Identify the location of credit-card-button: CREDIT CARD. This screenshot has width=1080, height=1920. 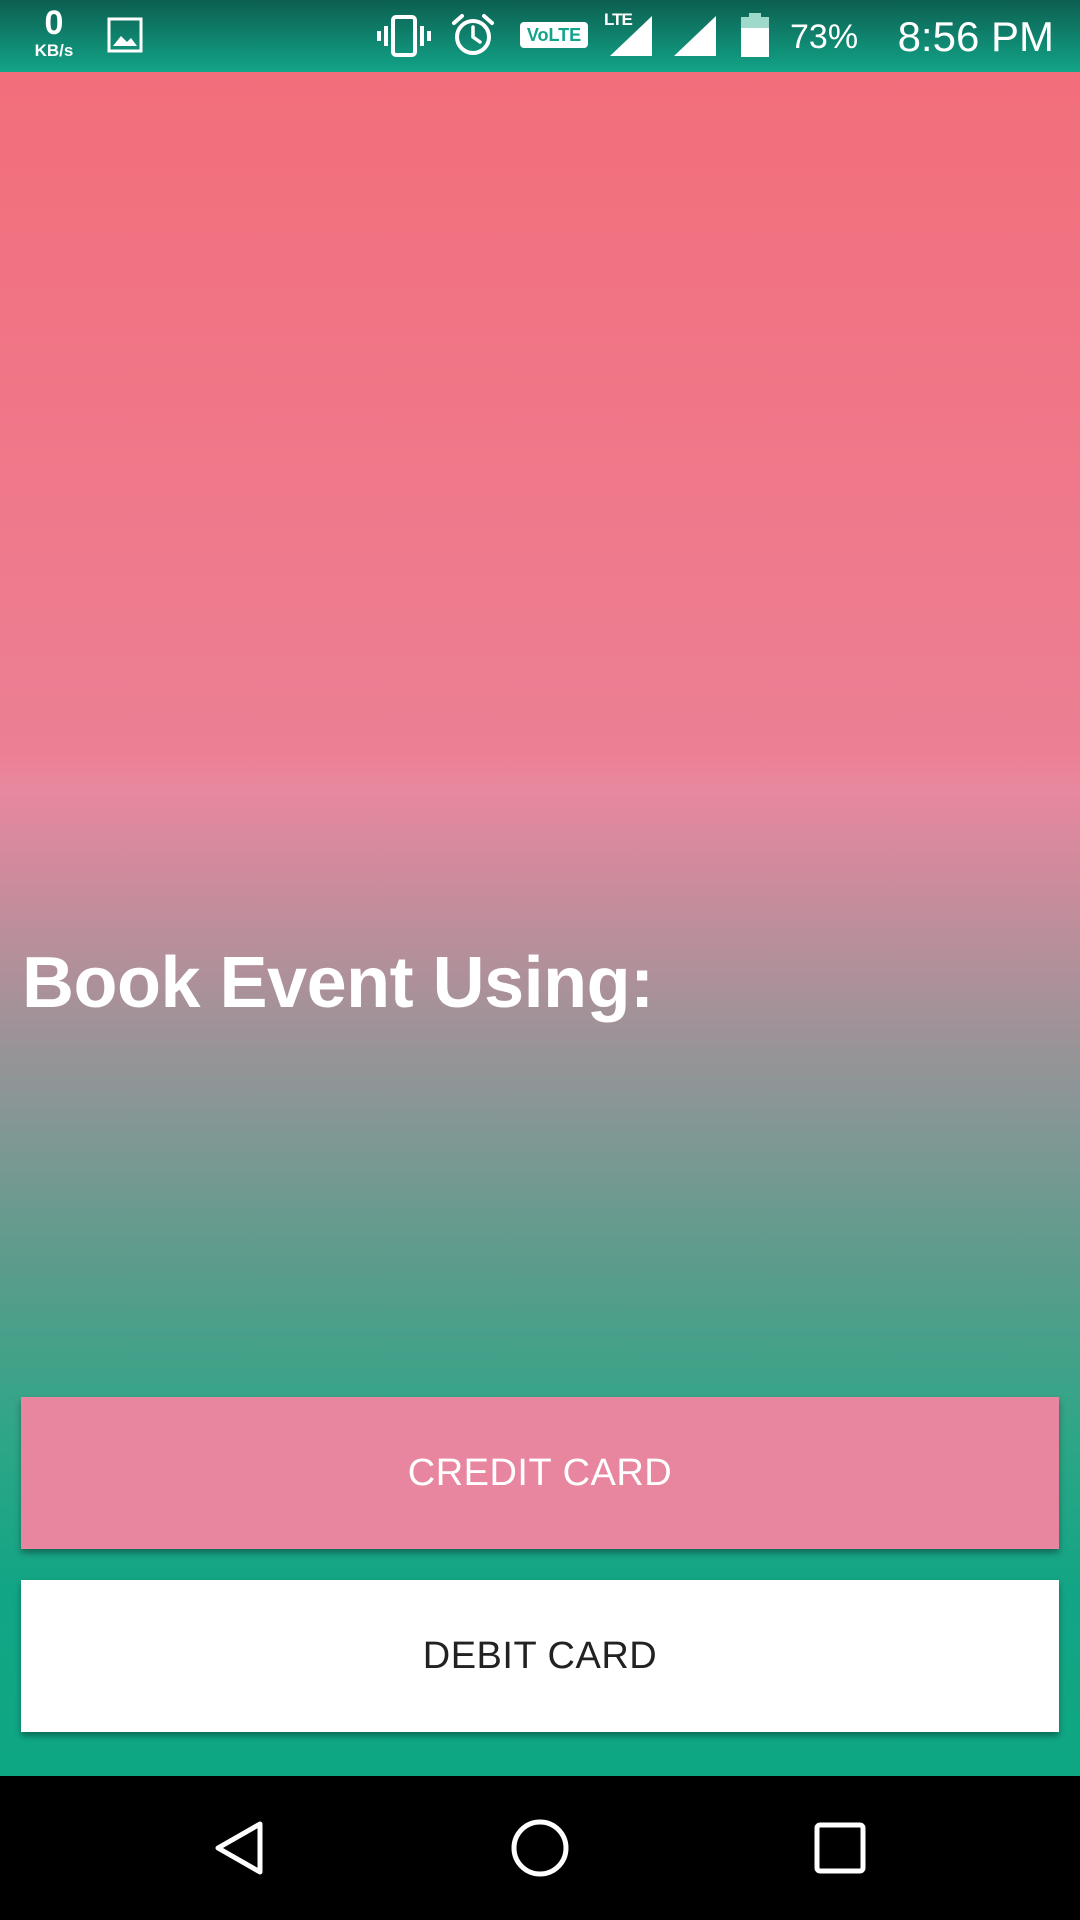
(540, 1473).